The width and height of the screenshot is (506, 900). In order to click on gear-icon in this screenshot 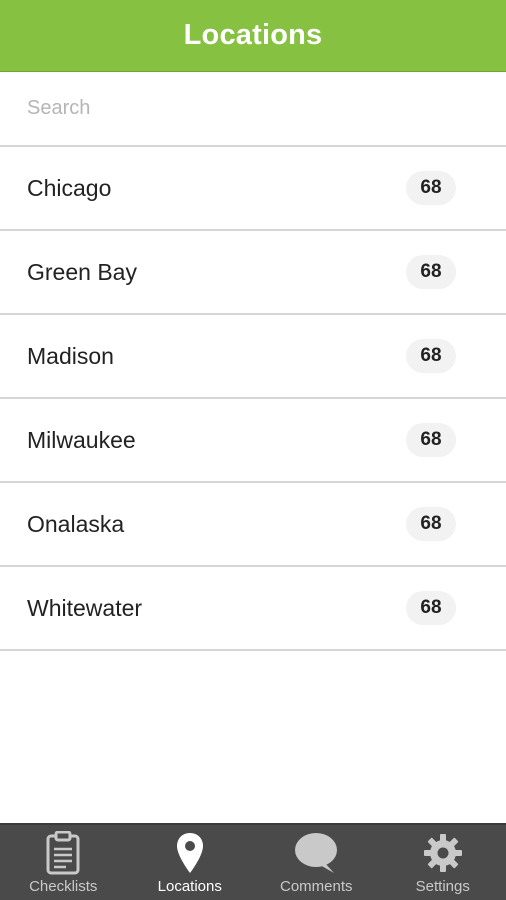, I will do `click(443, 853)`.